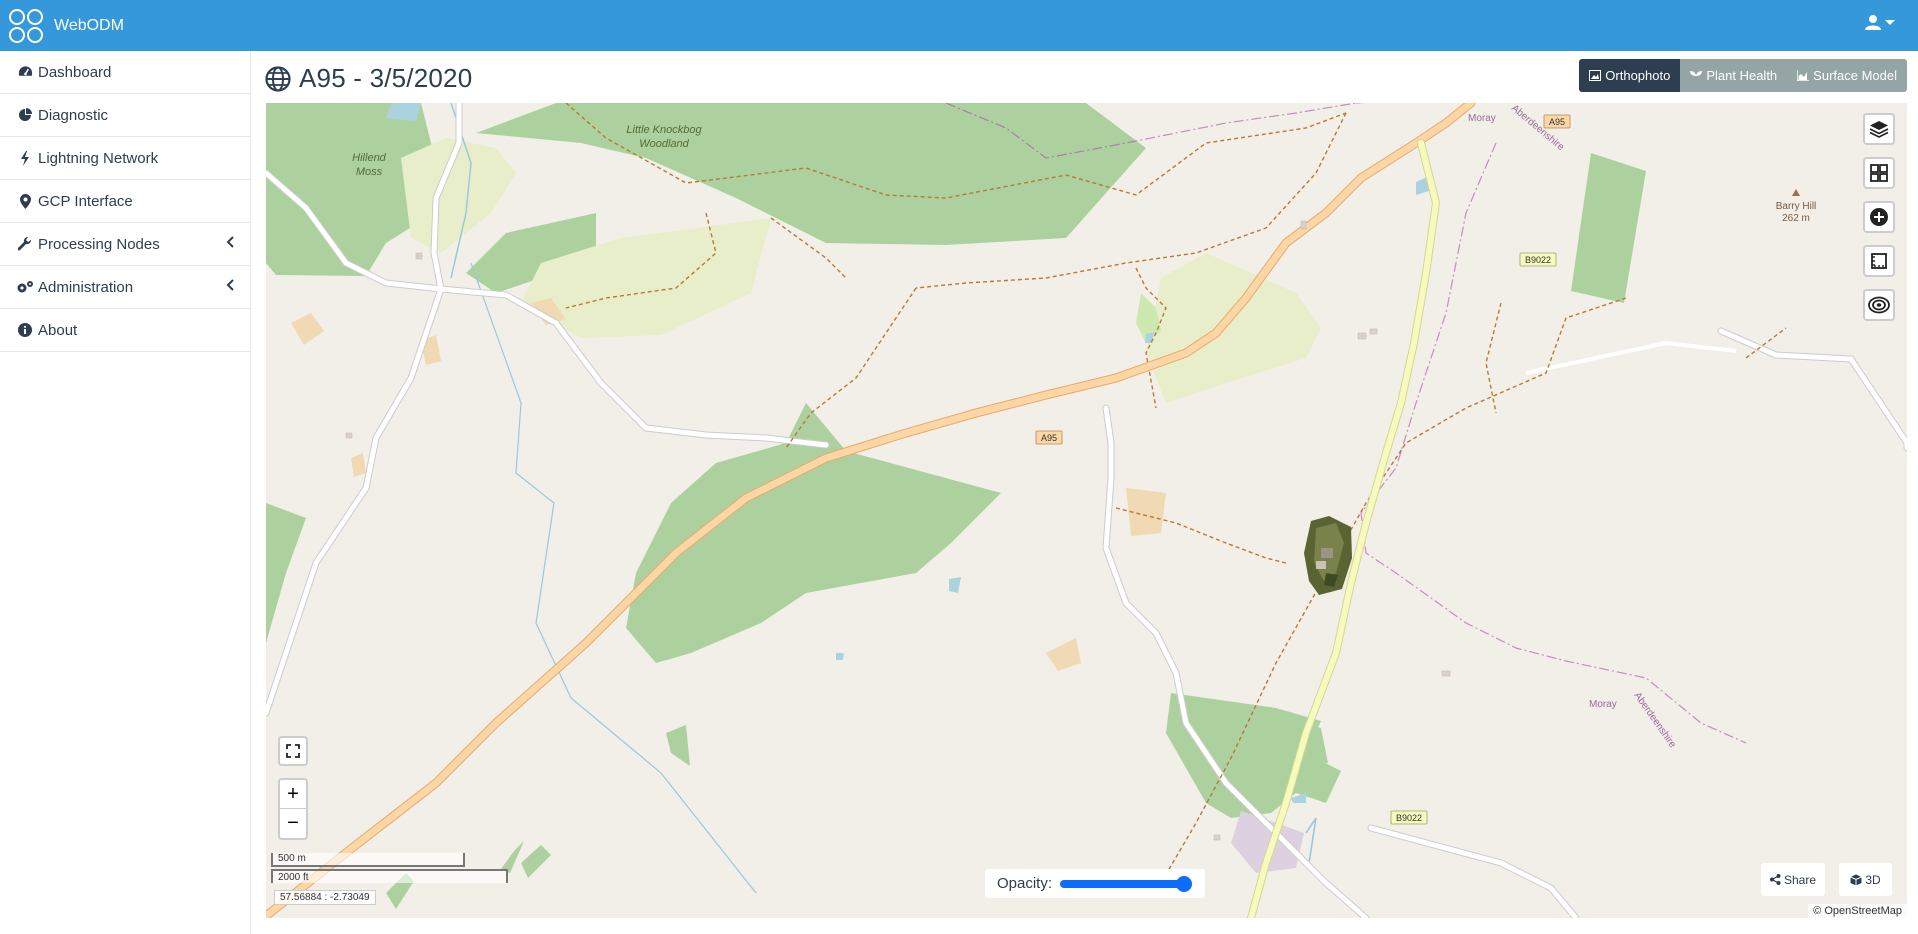 The width and height of the screenshot is (1918, 934). I want to click on map-attribution: © OpenStreetMap, so click(1857, 911).